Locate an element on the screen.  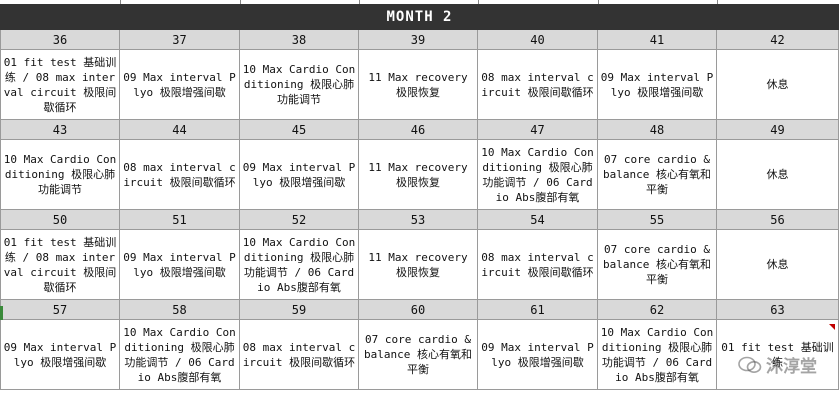
day-number-cell: 45 is located at coordinates (299, 130).